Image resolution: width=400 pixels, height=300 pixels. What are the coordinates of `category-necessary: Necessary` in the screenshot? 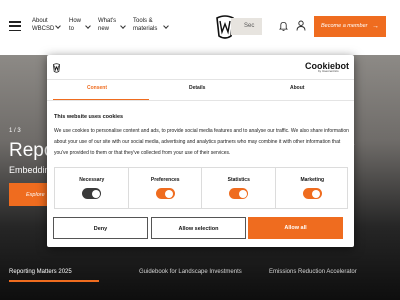 It's located at (92, 188).